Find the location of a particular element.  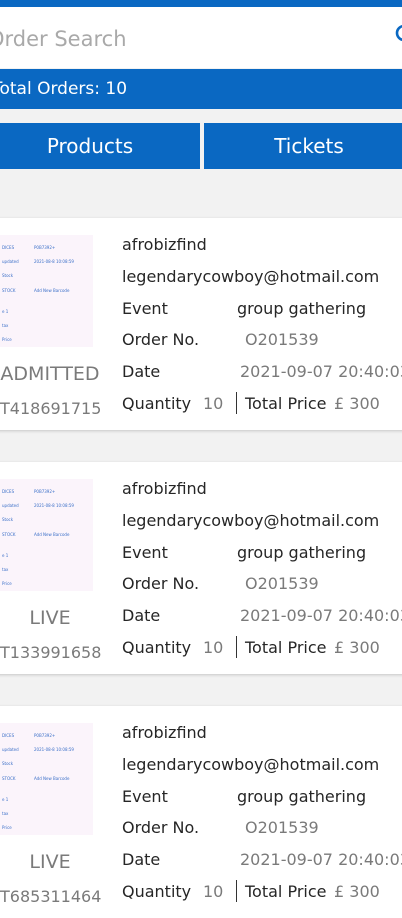

total-orders-bar: Total Orders: 10 is located at coordinates (201, 89).